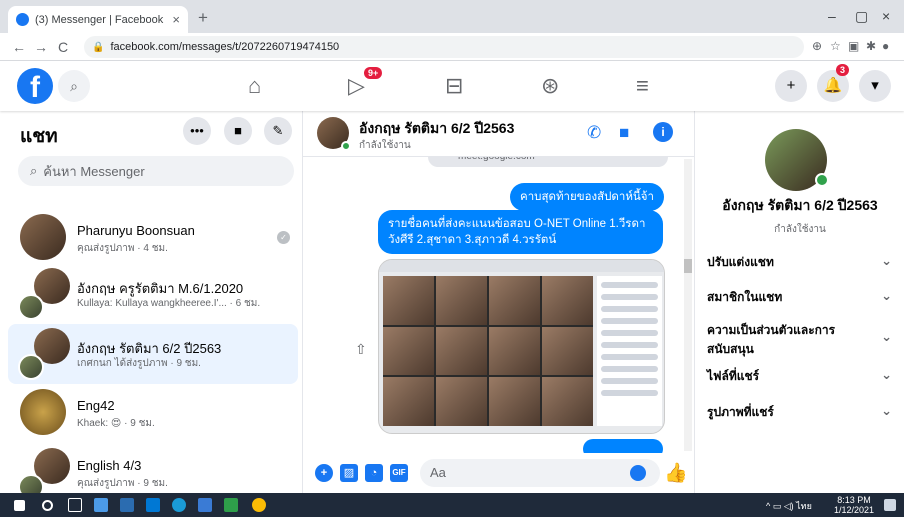 The height and width of the screenshot is (517, 904). What do you see at coordinates (231, 505) in the screenshot?
I see `line-icon` at bounding box center [231, 505].